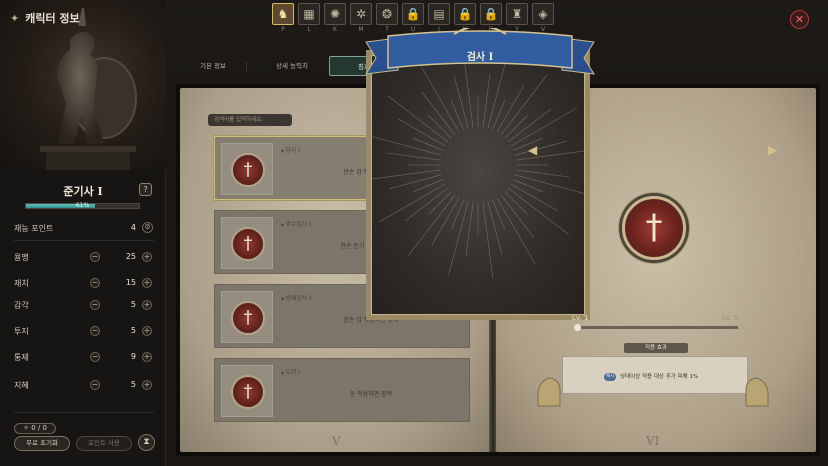  What do you see at coordinates (145, 189) in the screenshot?
I see `help-button: ?` at bounding box center [145, 189].